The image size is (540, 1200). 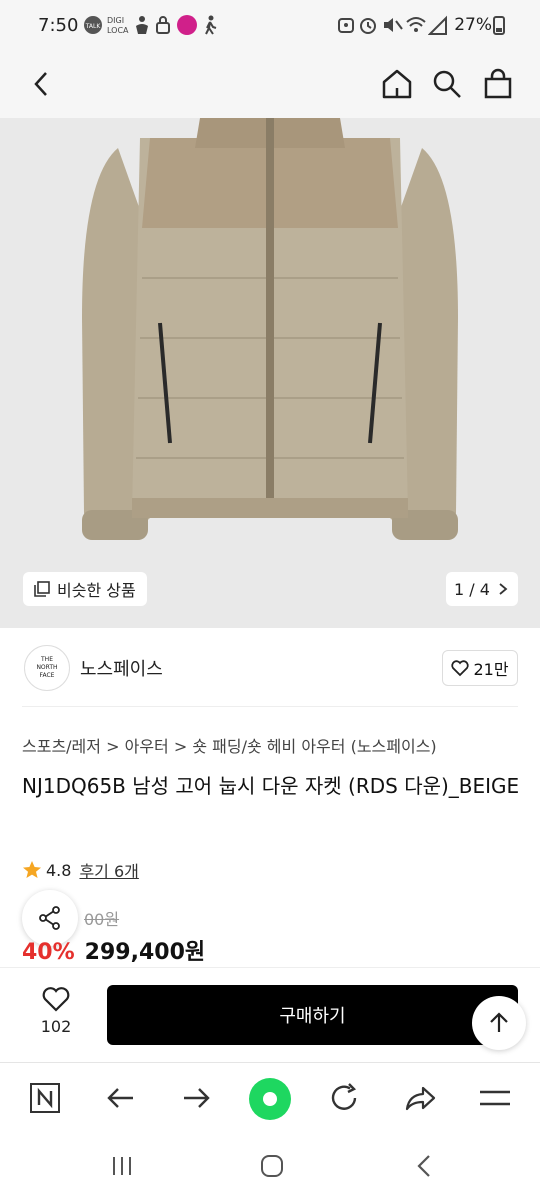 I want to click on mute-icon, so click(x=392, y=25).